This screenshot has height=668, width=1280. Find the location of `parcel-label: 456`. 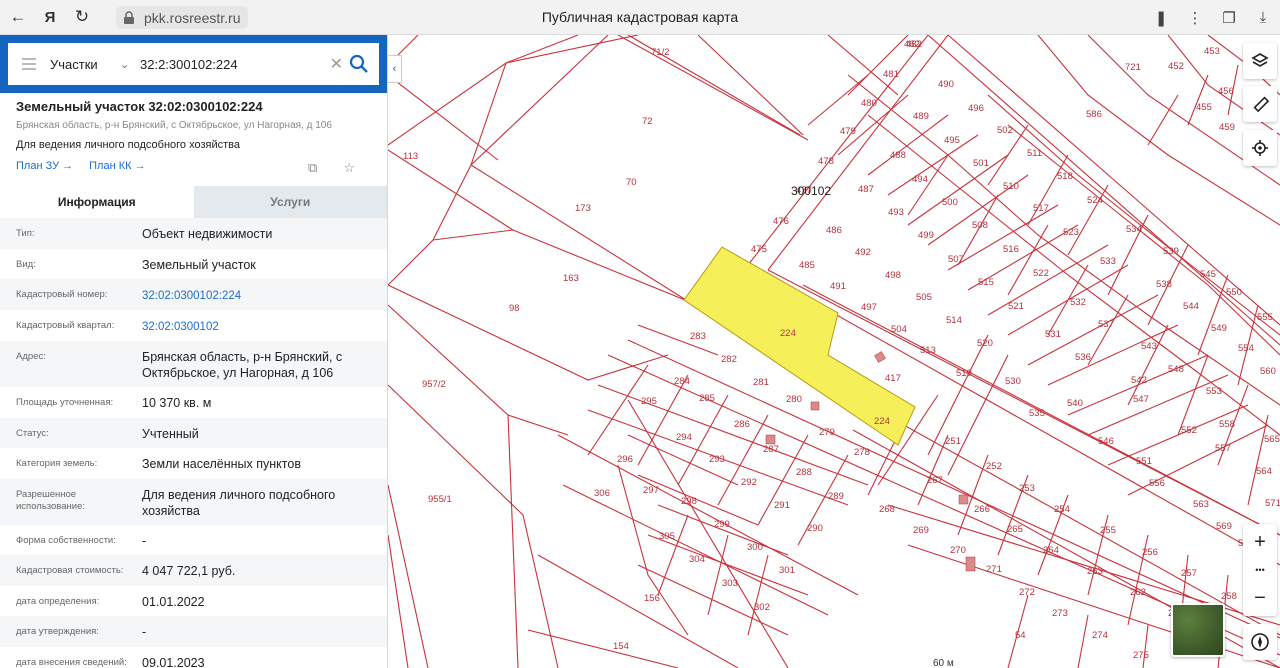

parcel-label: 456 is located at coordinates (1226, 91).